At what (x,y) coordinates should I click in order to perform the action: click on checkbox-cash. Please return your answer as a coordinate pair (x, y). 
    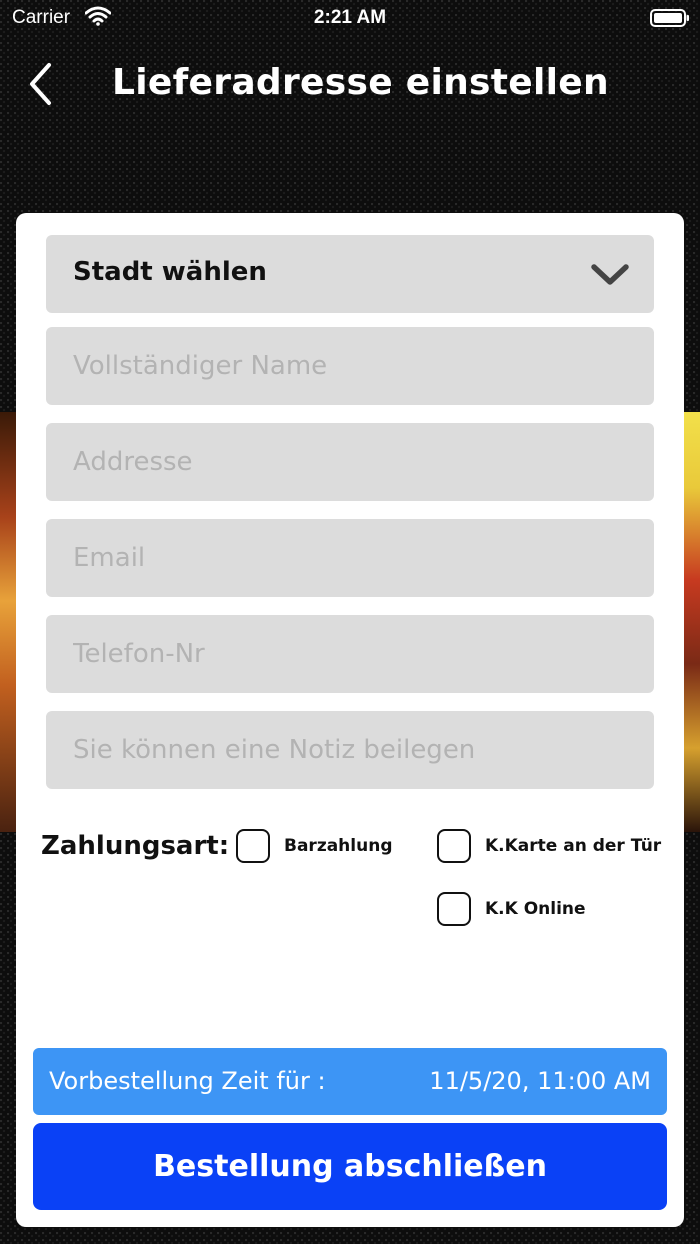
    Looking at the image, I should click on (253, 846).